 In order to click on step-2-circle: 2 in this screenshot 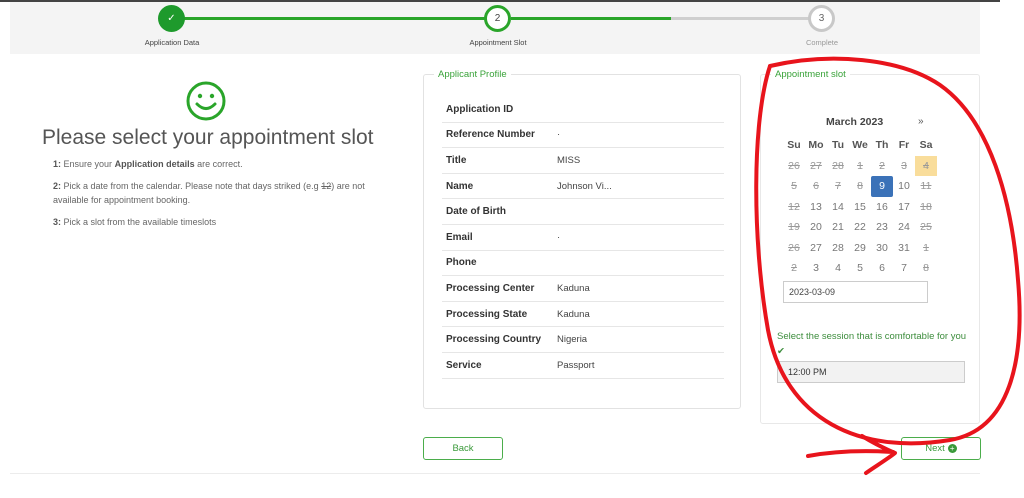, I will do `click(497, 18)`.